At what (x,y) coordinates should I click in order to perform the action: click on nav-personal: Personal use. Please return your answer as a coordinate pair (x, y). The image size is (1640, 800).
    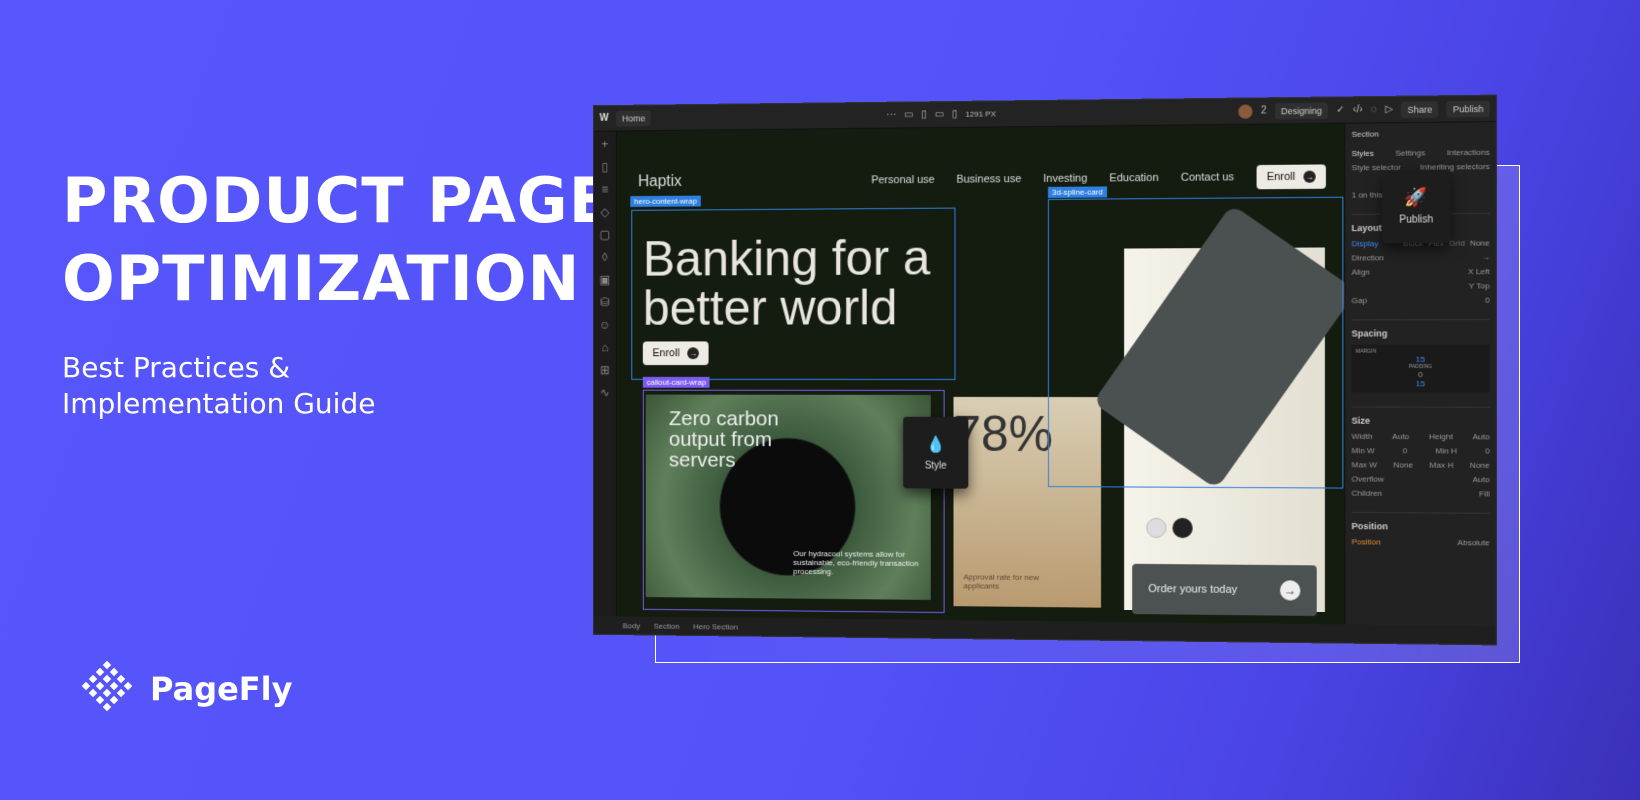
    Looking at the image, I should click on (902, 180).